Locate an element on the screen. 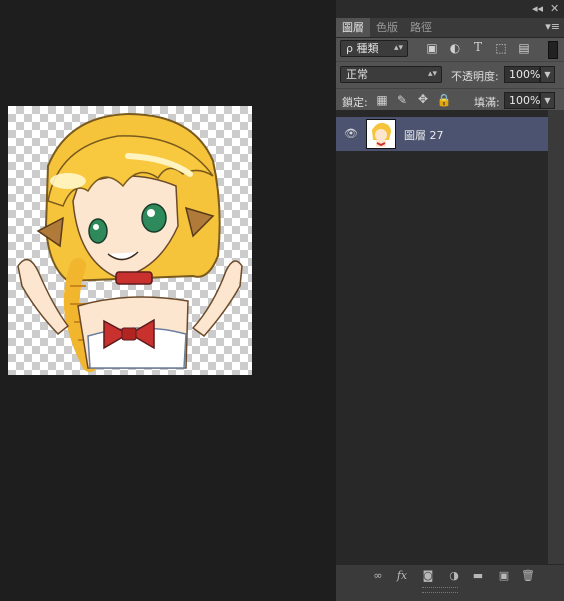 Image resolution: width=564 pixels, height=601 pixels. fill-input: 100% is located at coordinates (522, 100).